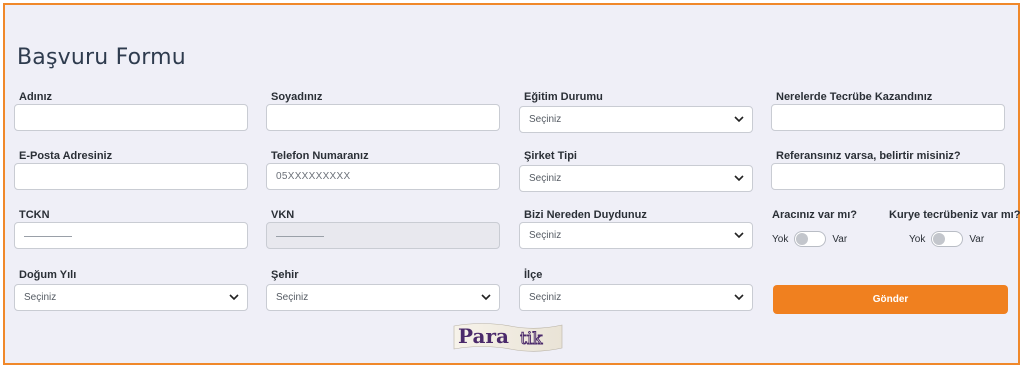  Describe the element at coordinates (48, 236) in the screenshot. I see `tckn-mask` at that location.